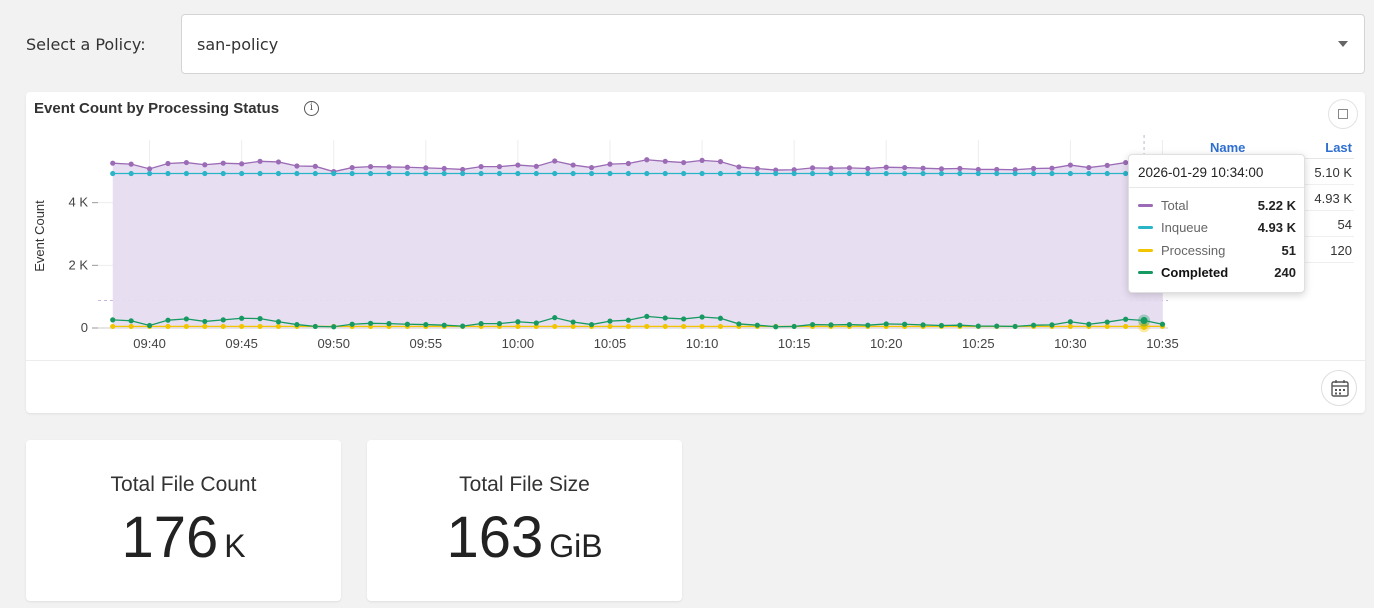 The image size is (1374, 608). I want to click on tooltip-label: Processing, so click(1193, 250).